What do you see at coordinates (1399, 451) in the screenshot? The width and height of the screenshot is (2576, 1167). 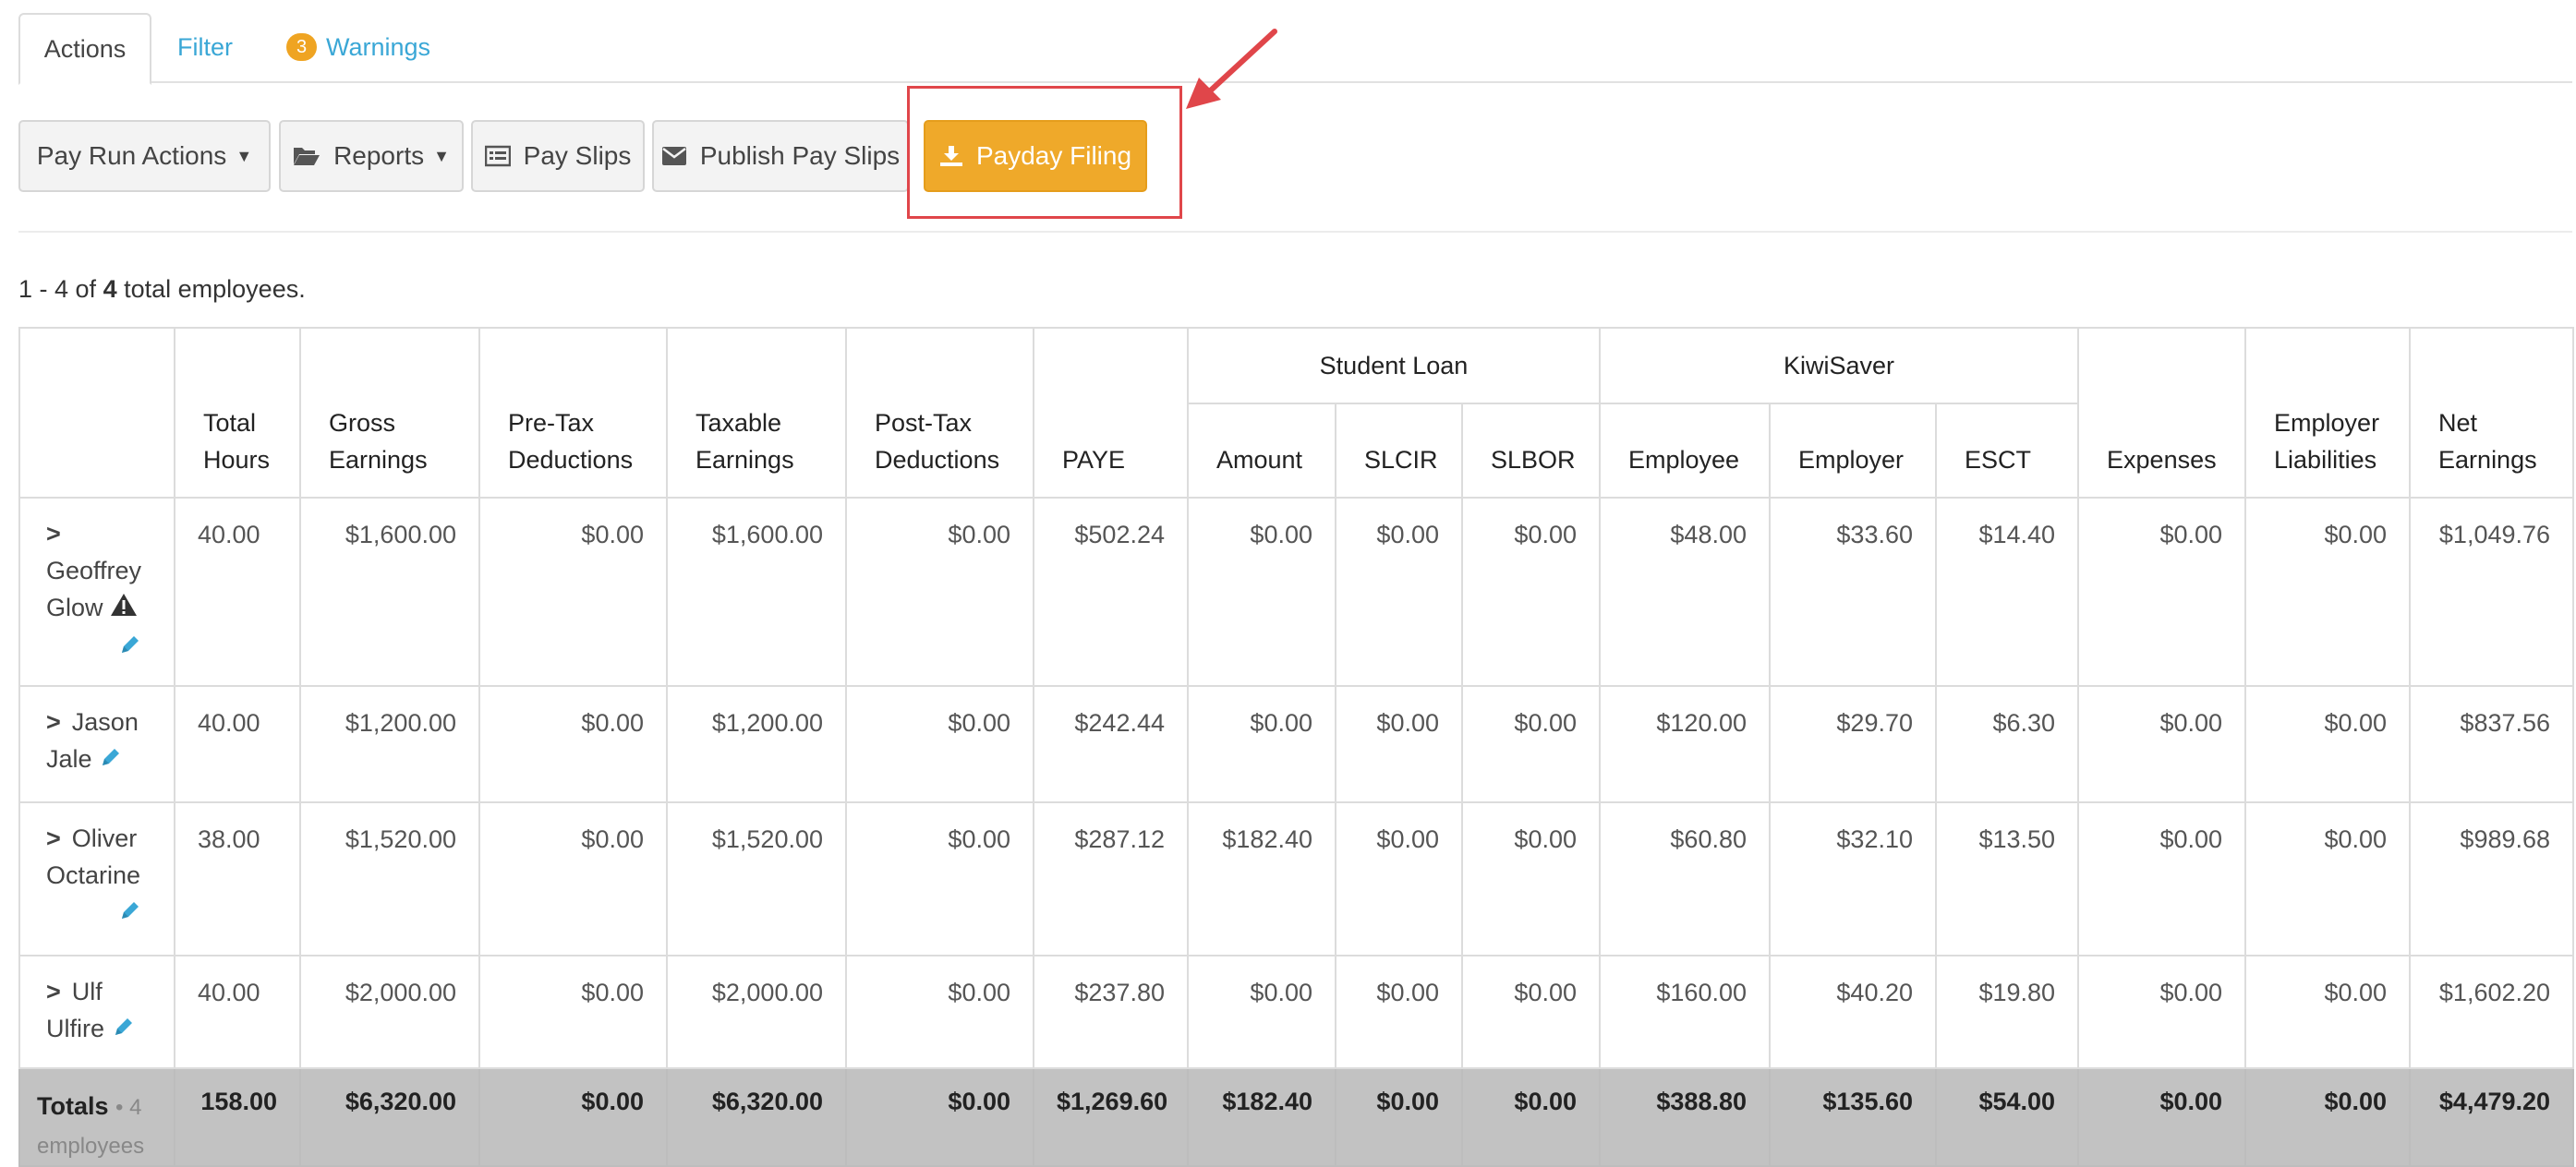 I see `col-slcir: SLCIR` at bounding box center [1399, 451].